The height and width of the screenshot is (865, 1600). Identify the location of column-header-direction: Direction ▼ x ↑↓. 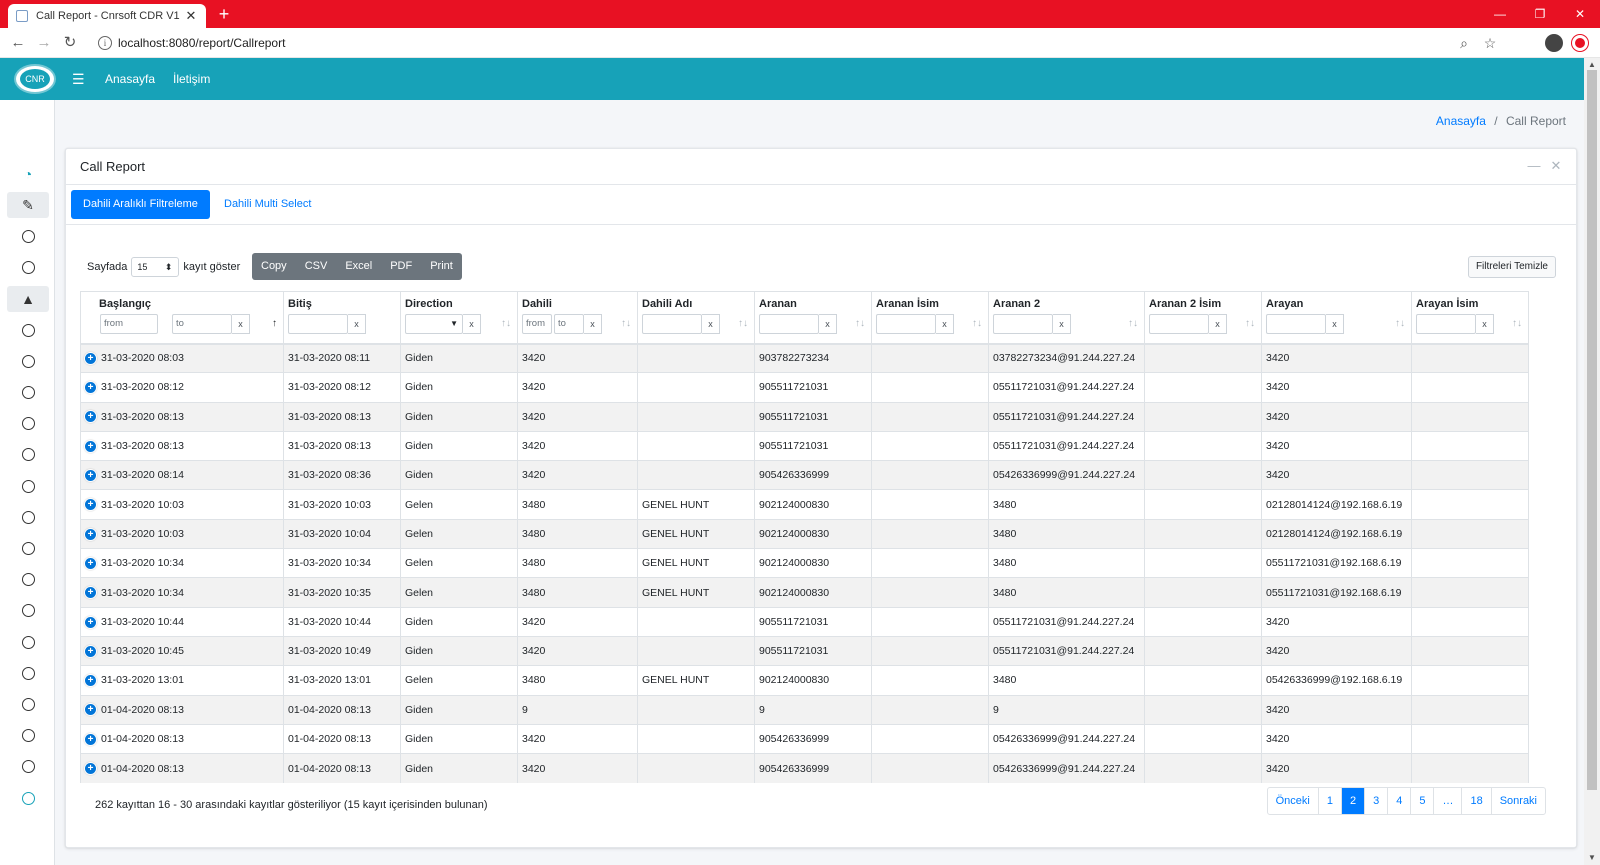
(459, 318).